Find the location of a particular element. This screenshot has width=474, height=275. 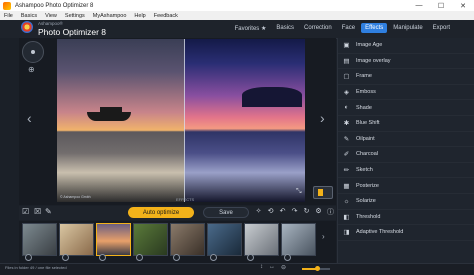

status-bar is located at coordinates (237, 269).